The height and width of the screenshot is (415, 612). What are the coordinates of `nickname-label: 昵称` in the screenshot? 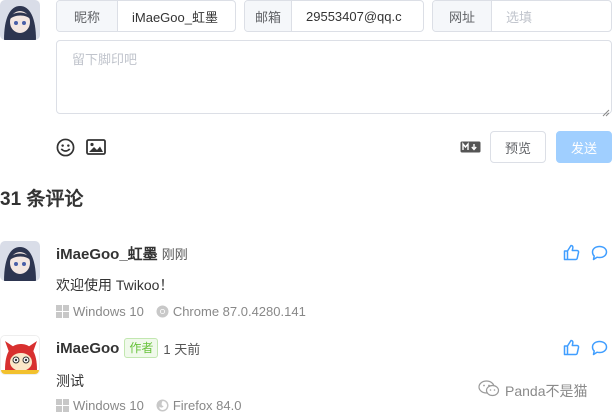 It's located at (87, 16).